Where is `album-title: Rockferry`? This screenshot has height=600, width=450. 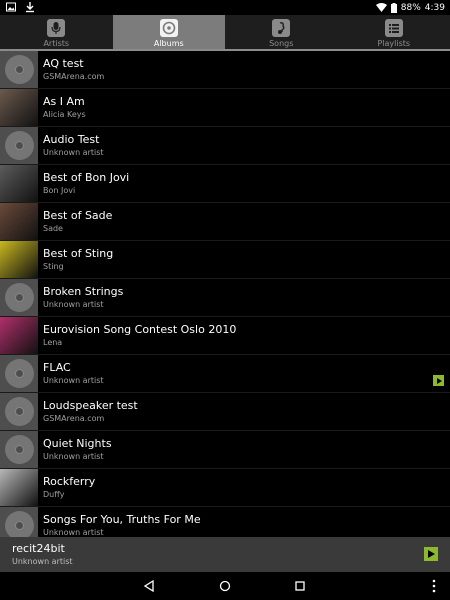
album-title: Rockferry is located at coordinates (69, 481).